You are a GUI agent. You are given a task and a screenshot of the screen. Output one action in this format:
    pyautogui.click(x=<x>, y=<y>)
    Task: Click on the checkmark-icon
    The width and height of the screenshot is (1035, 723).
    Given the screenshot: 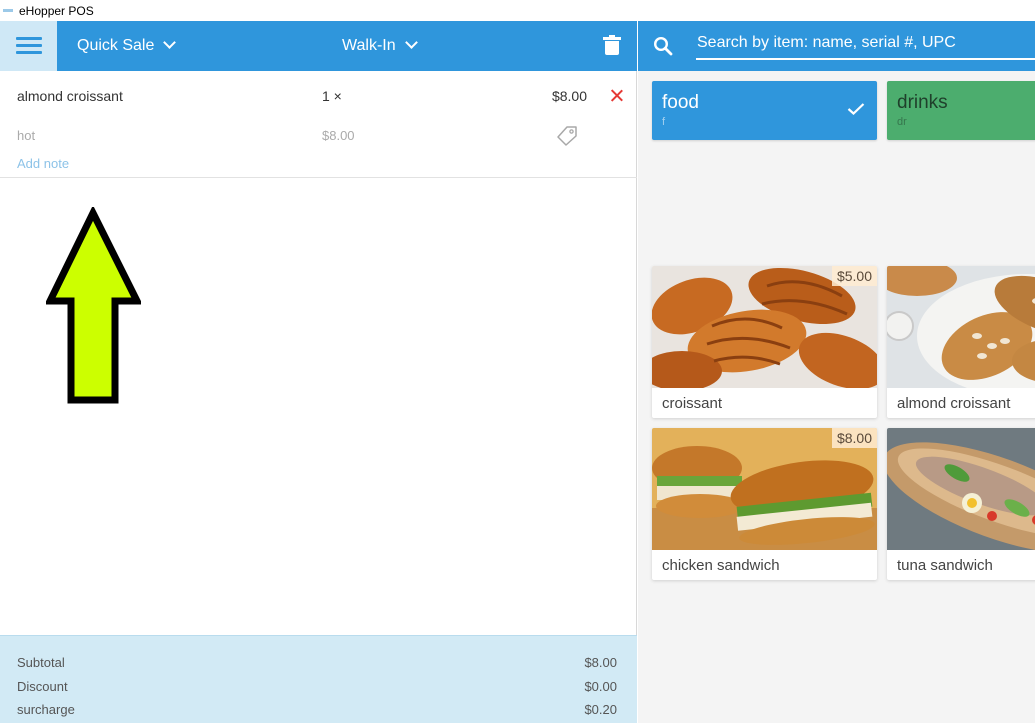 What is the action you would take?
    pyautogui.click(x=856, y=109)
    